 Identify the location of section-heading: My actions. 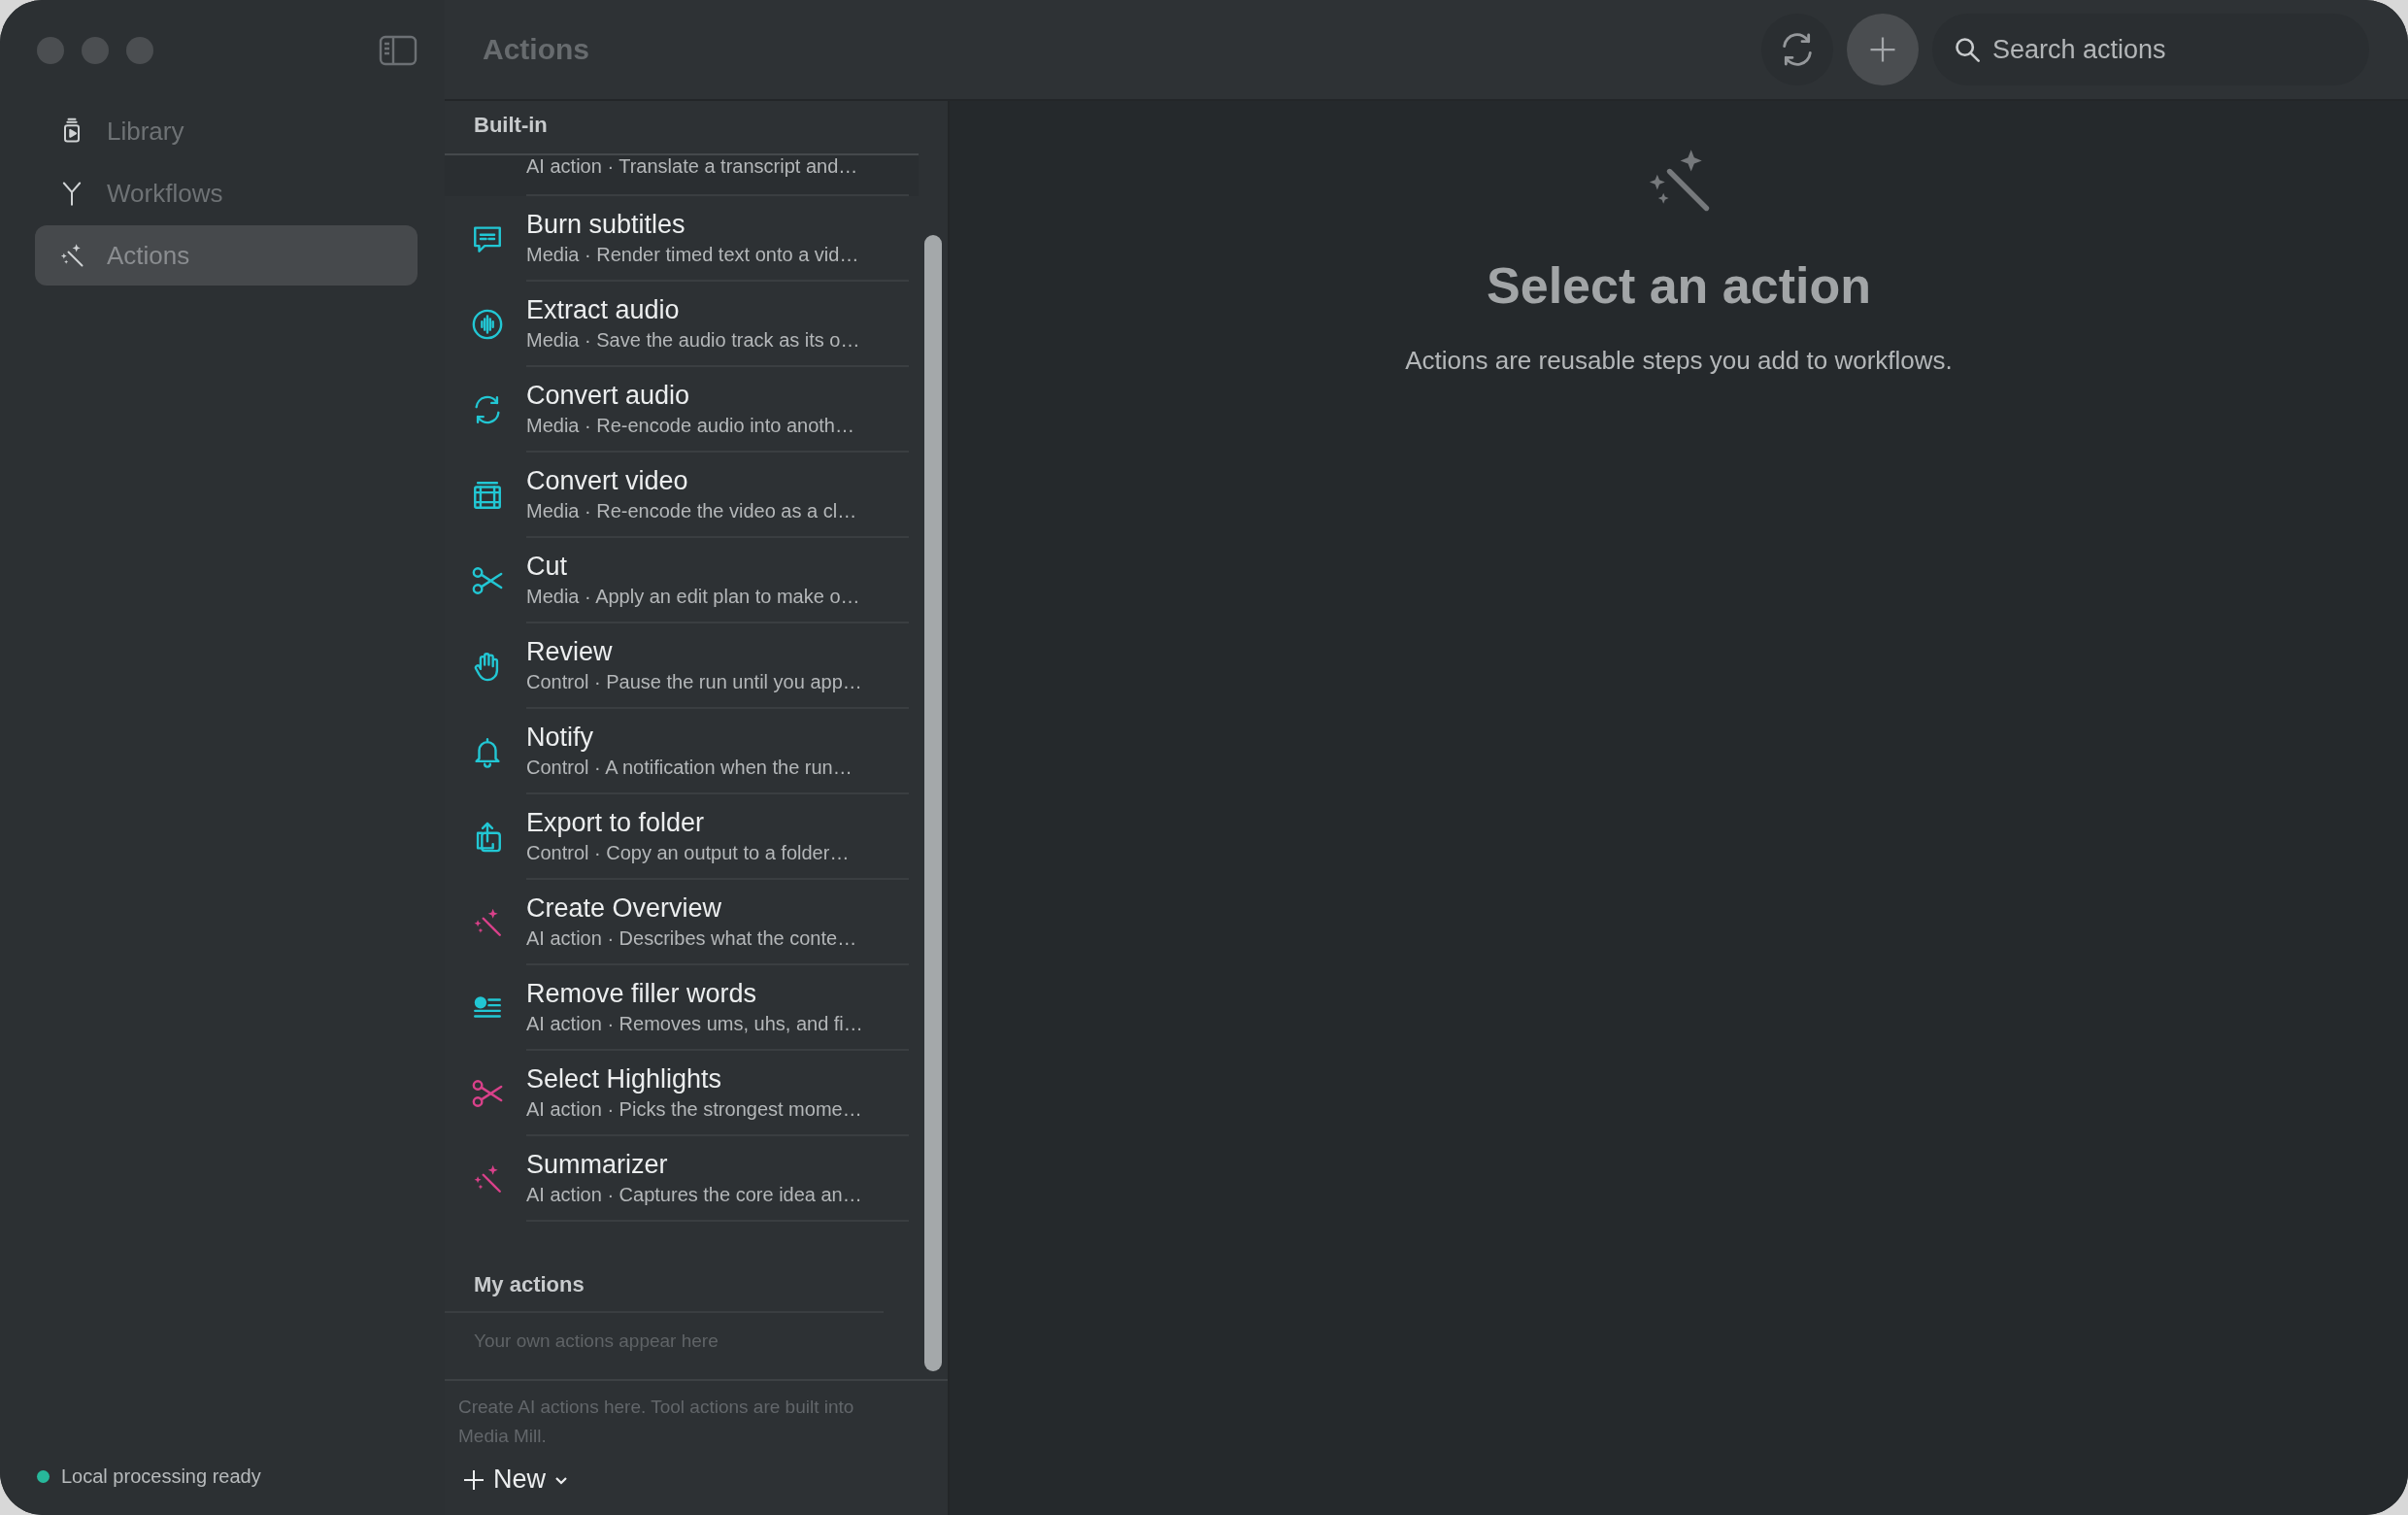
(664, 1292).